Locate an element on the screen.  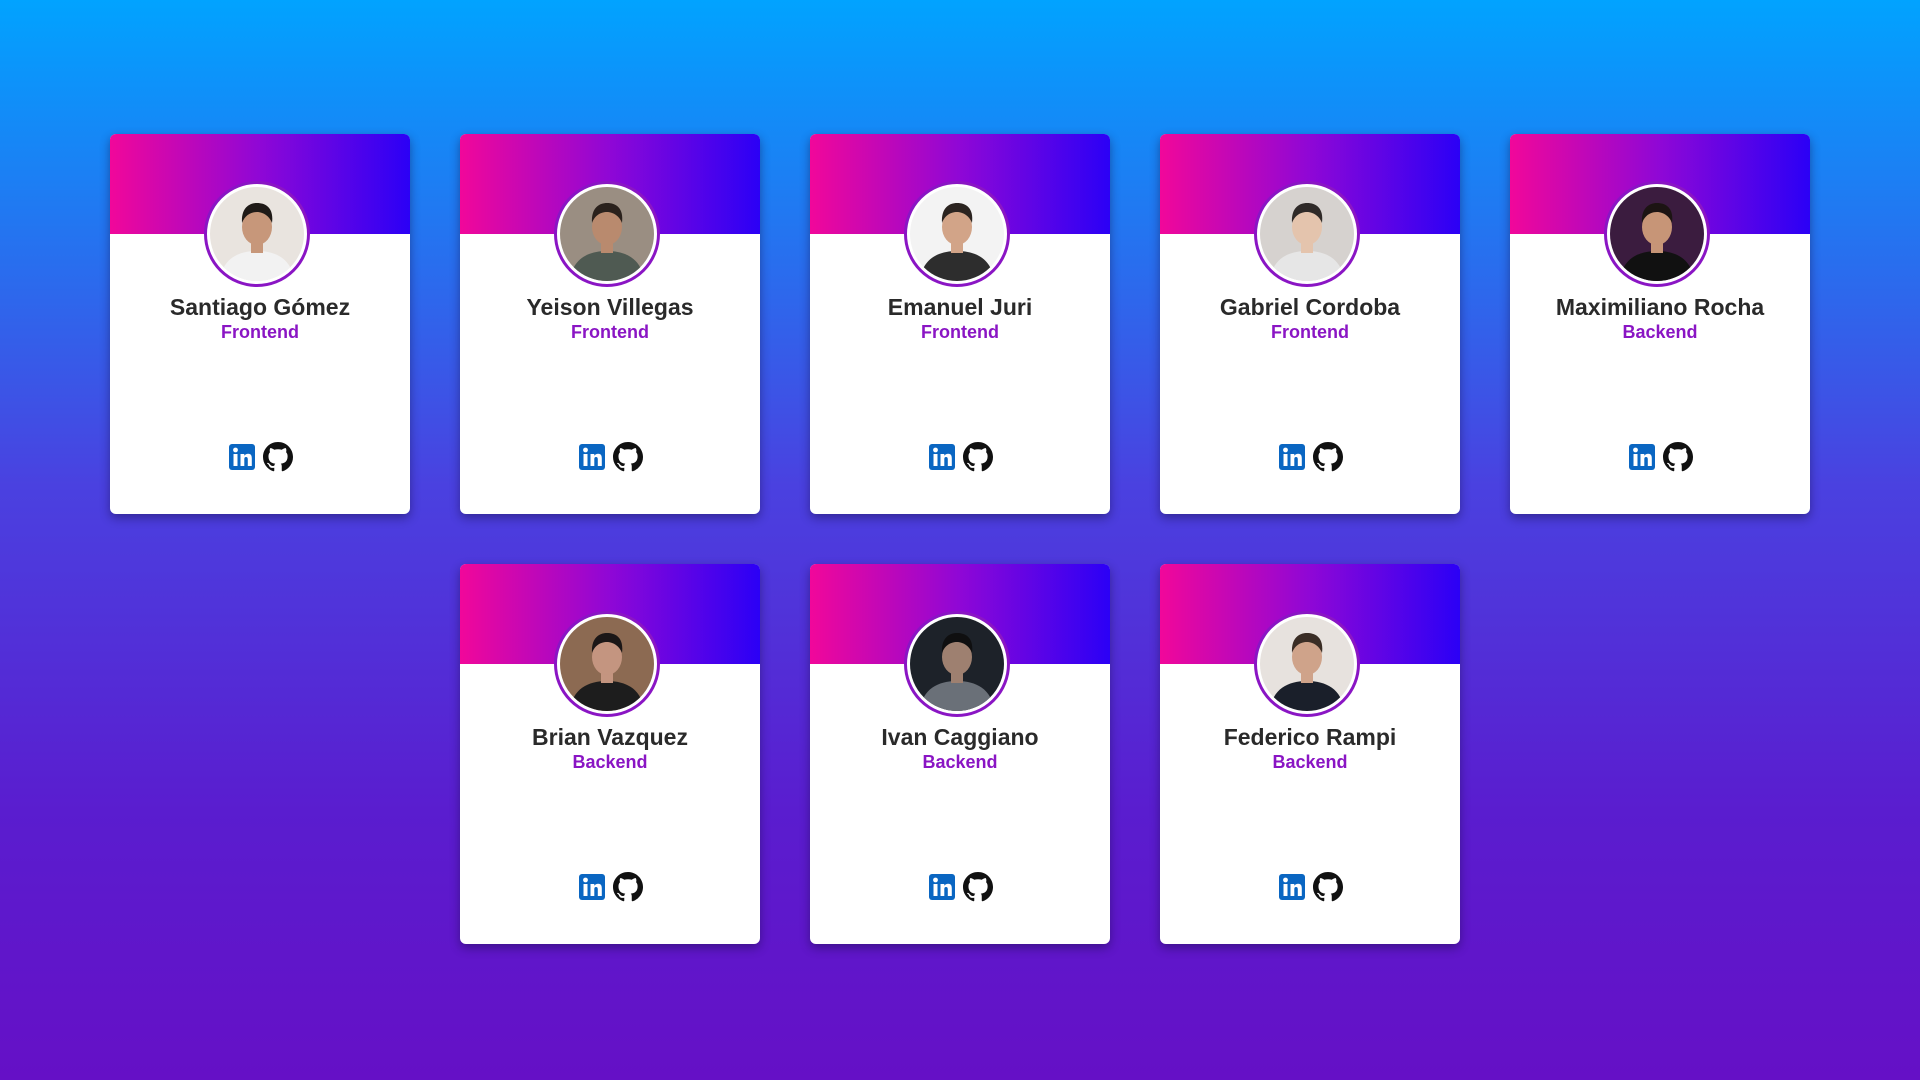
team-card: Gabriel Cordoba Frontend is located at coordinates (1310, 324).